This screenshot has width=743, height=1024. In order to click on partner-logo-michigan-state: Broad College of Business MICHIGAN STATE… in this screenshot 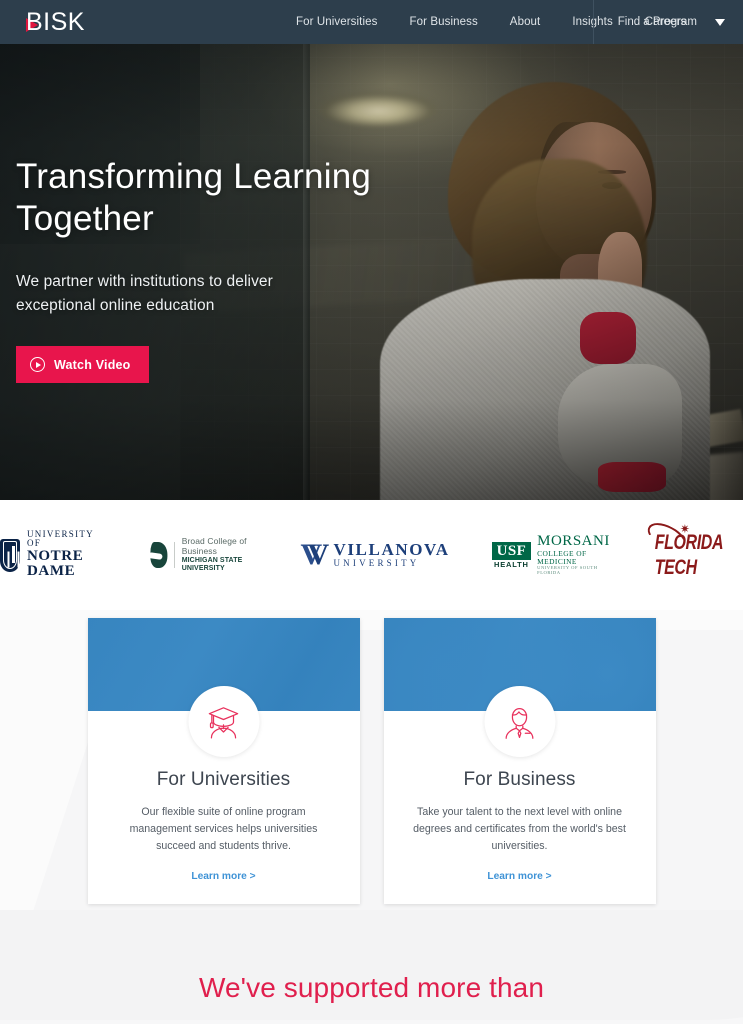, I will do `click(204, 555)`.